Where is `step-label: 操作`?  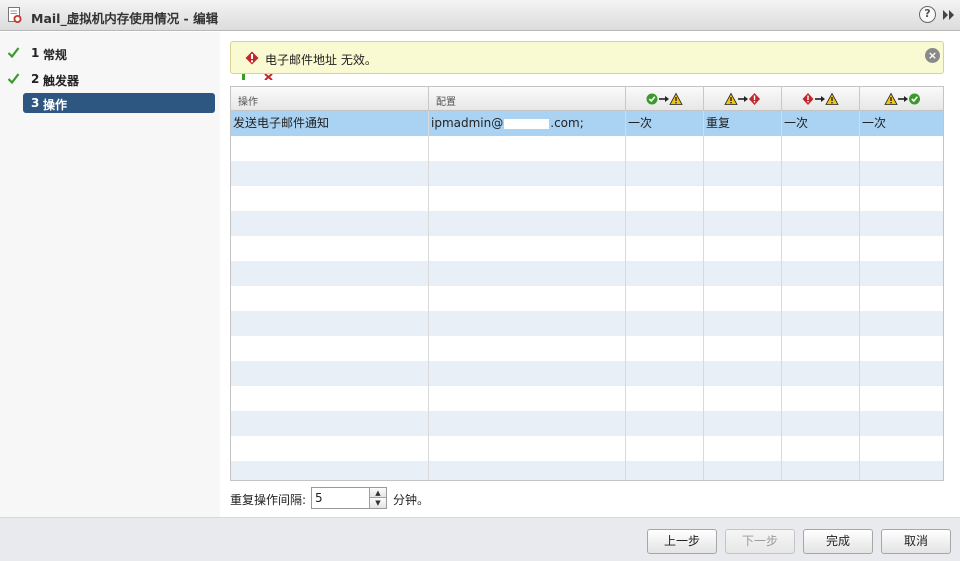
step-label: 操作 is located at coordinates (55, 105).